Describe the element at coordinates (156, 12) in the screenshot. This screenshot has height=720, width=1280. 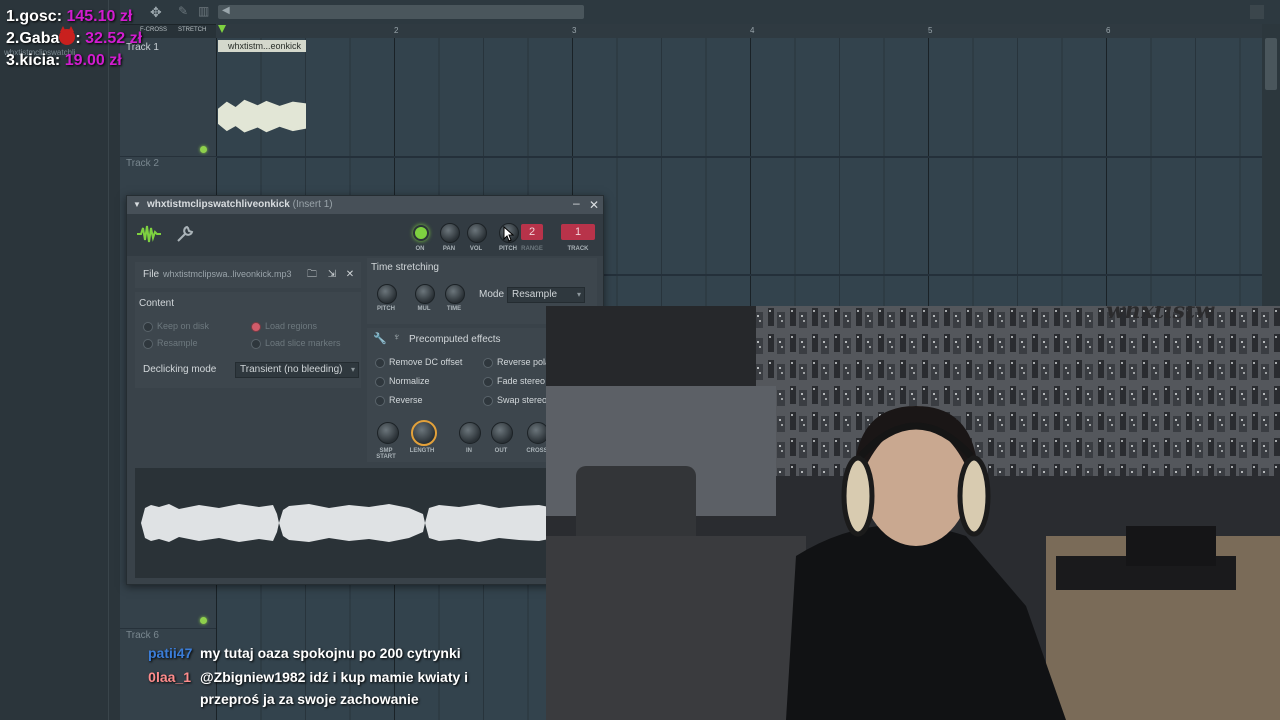
I see `arrows-icon: ✥` at that location.